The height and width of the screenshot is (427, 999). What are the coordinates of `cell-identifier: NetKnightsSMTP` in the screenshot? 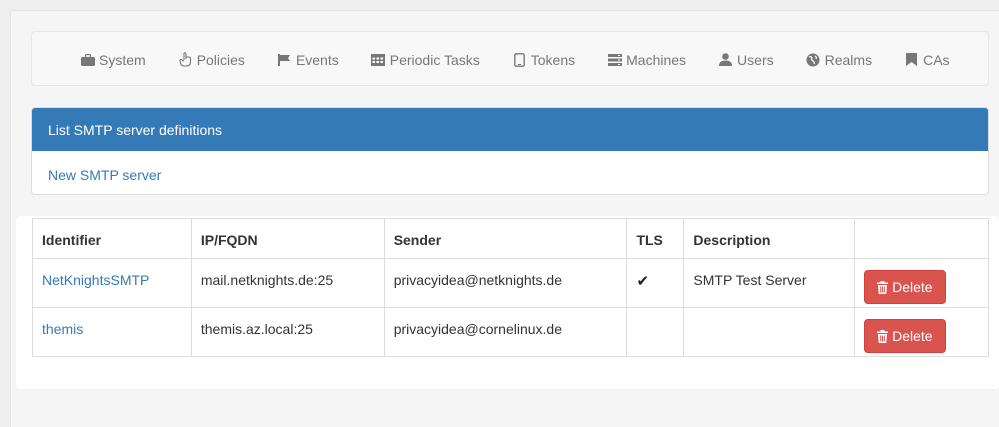 It's located at (112, 283).